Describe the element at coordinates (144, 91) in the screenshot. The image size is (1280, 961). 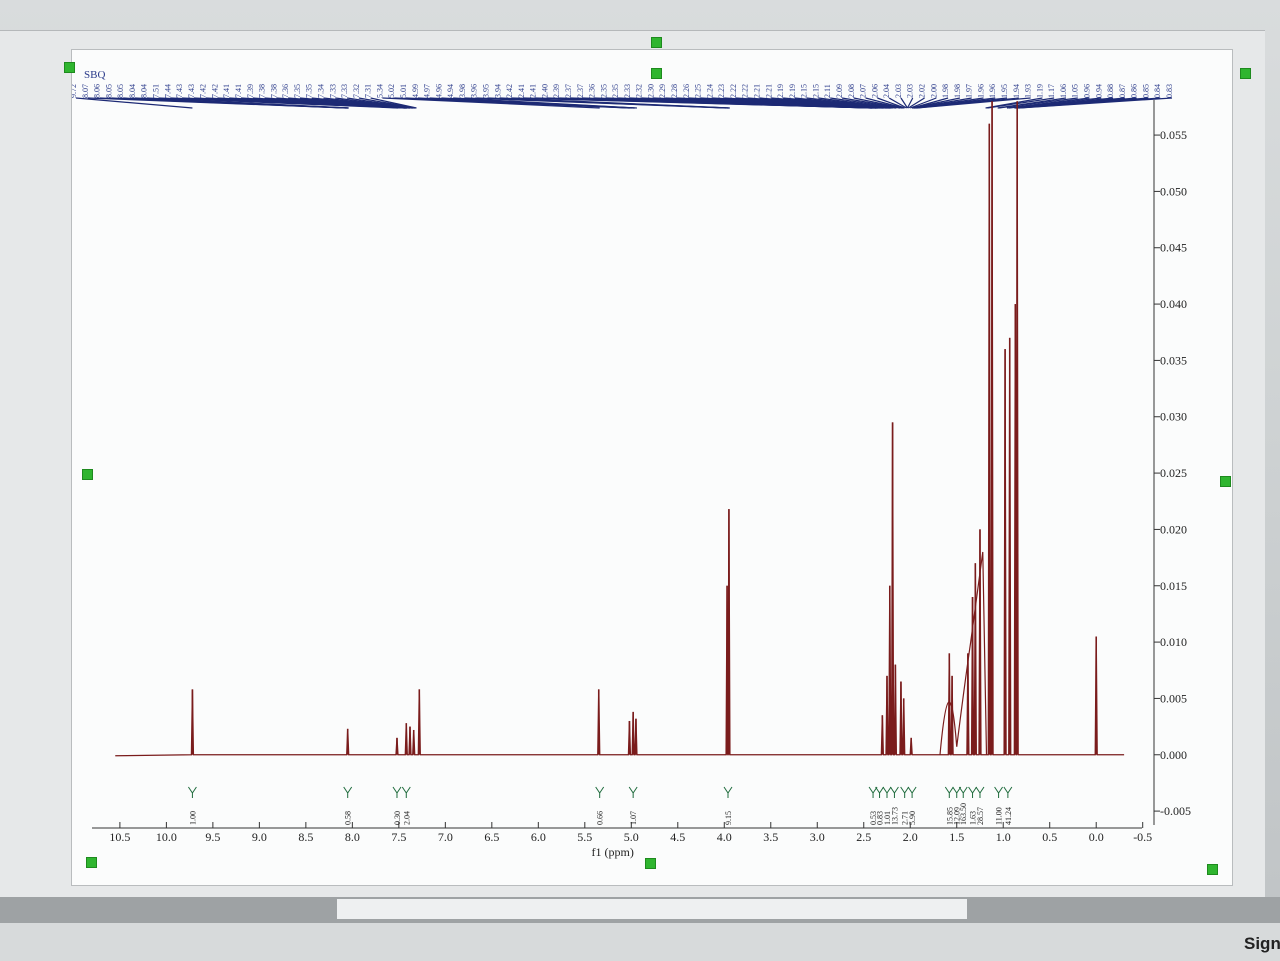
I see `peak-label: 8.04` at that location.